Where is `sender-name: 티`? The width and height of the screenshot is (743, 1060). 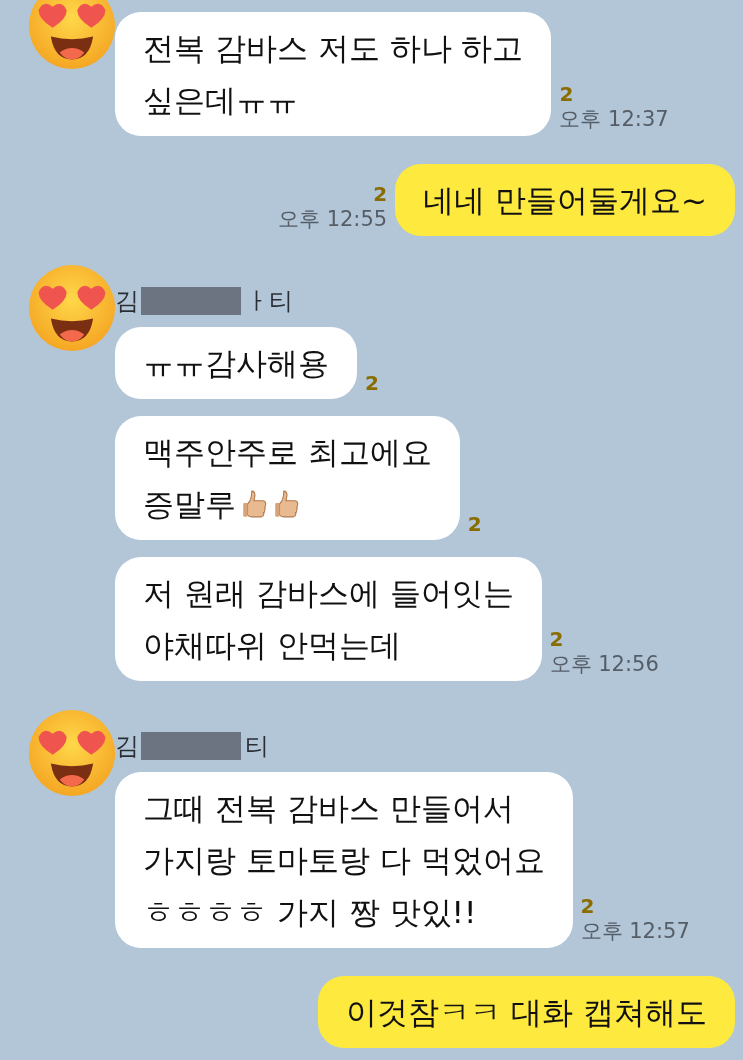 sender-name: 티 is located at coordinates (257, 746).